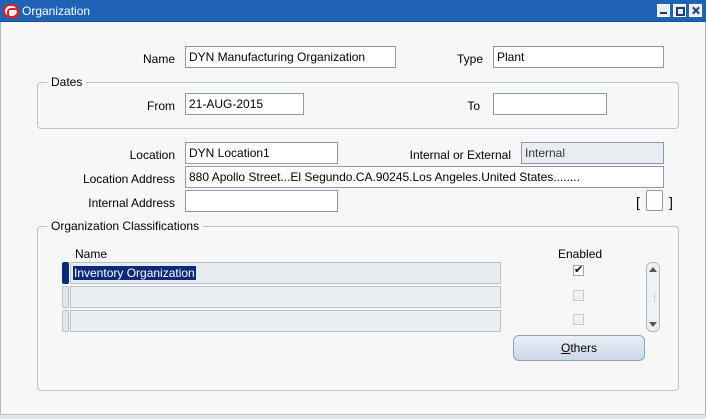 The height and width of the screenshot is (419, 706). Describe the element at coordinates (161, 106) in the screenshot. I see `from-label: From` at that location.